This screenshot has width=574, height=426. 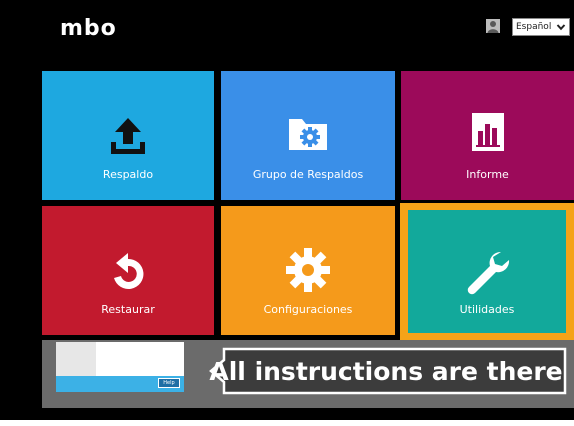 I want to click on tile-label-informe: Informe, so click(x=487, y=174).